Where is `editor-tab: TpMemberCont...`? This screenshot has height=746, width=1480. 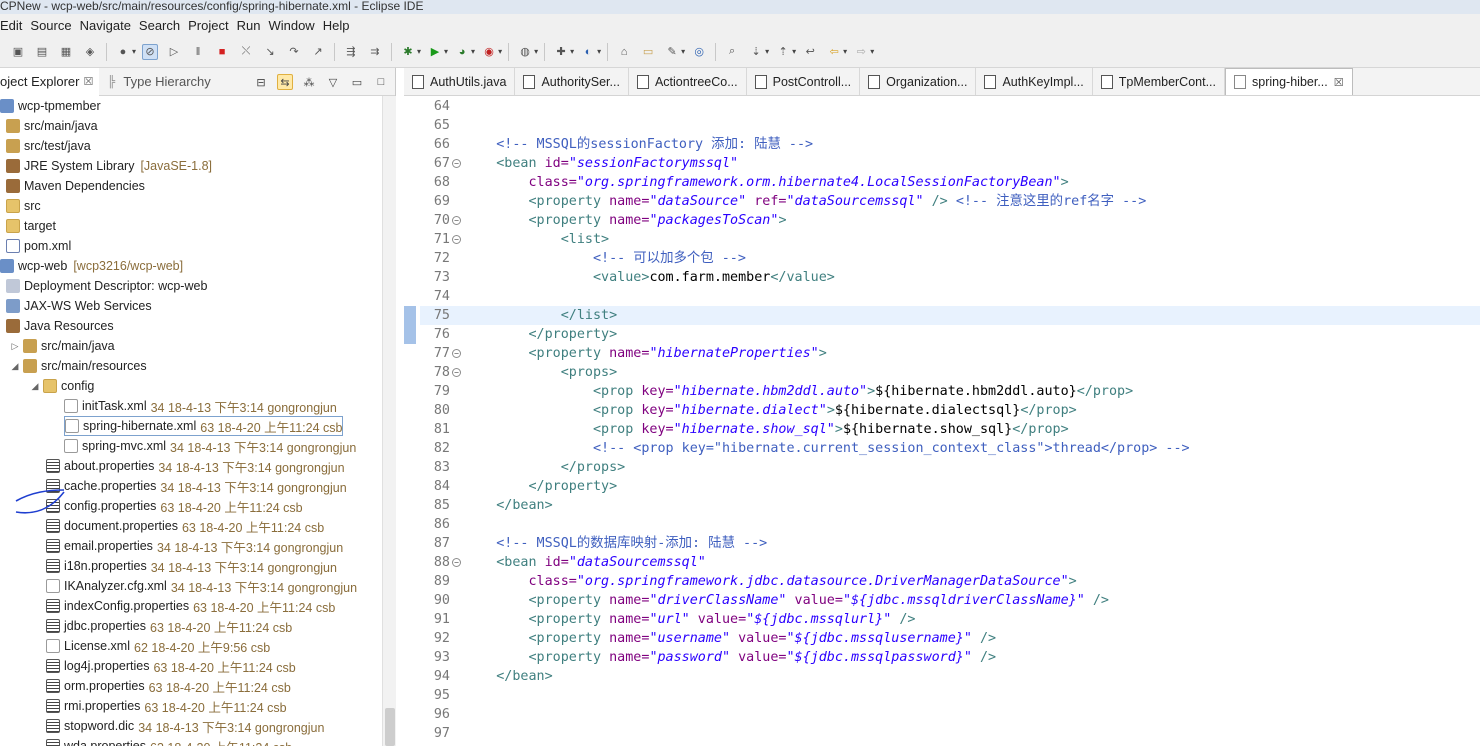 editor-tab: TpMemberCont... is located at coordinates (1159, 81).